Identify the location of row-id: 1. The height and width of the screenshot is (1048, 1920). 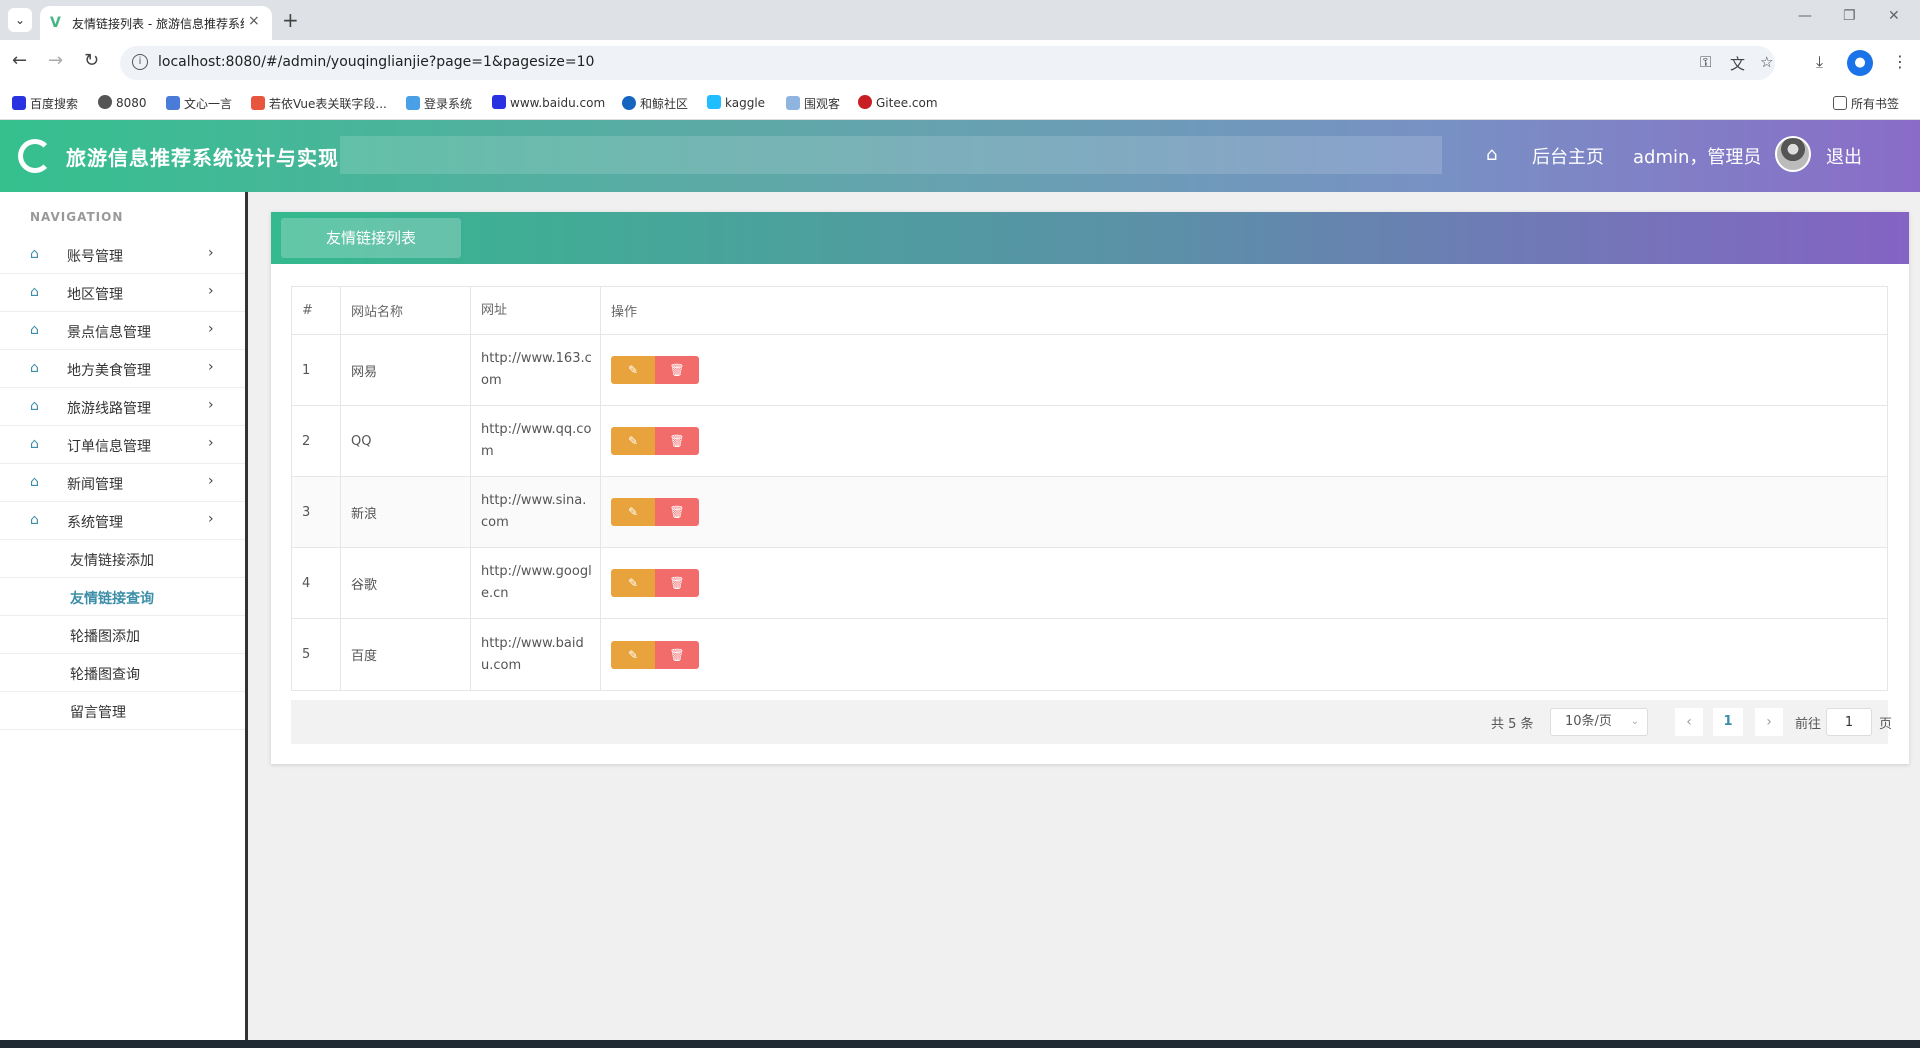
(316, 370).